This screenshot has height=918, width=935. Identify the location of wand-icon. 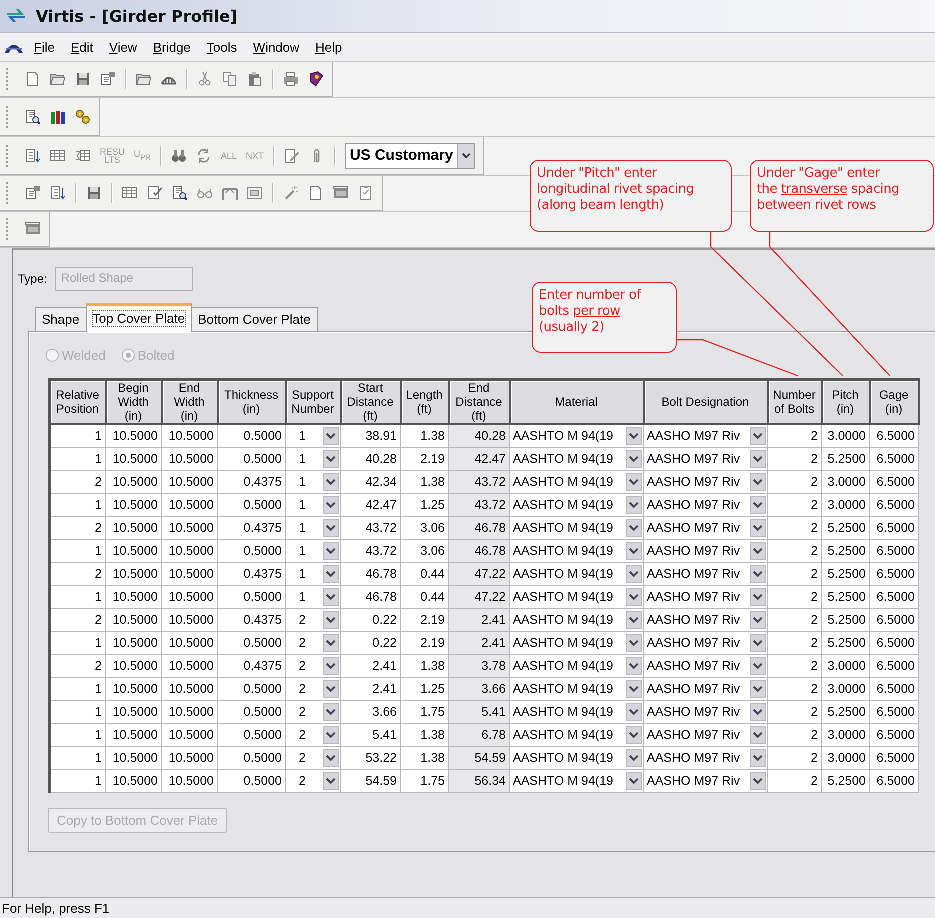
(291, 193).